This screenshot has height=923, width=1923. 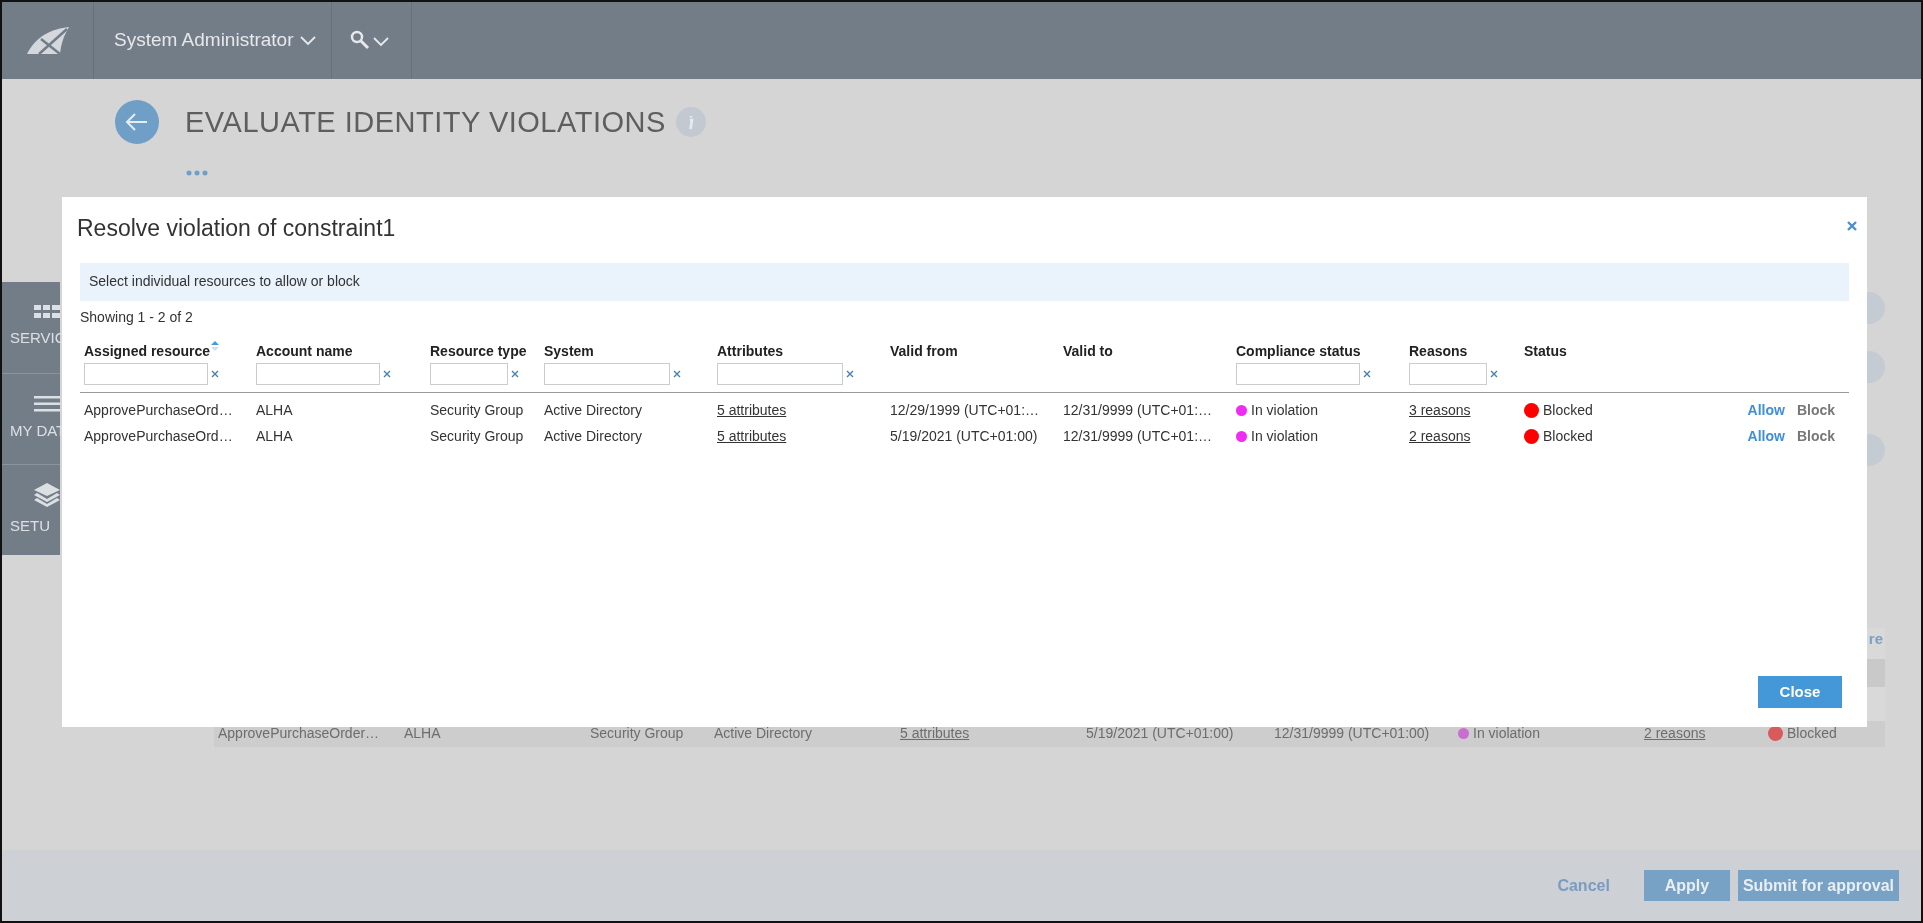 I want to click on table-cell: 12/31/9999 (UTC+01:00), so click(x=1352, y=733).